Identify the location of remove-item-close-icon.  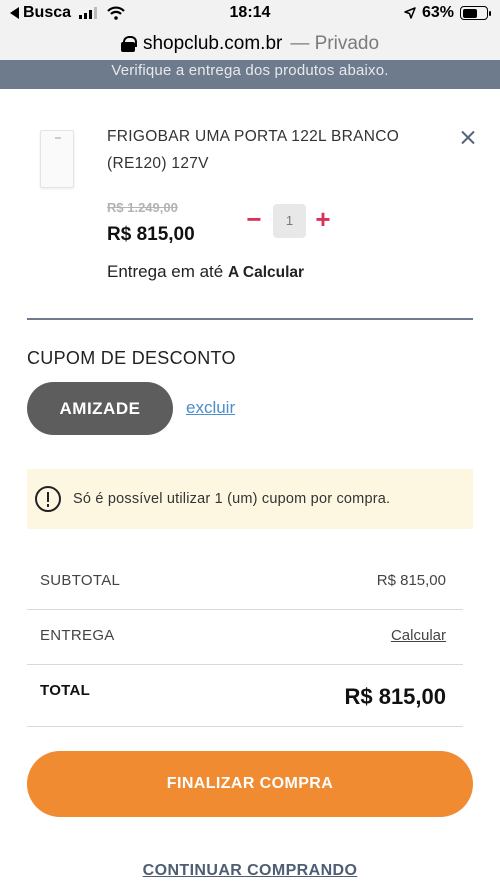
(468, 138).